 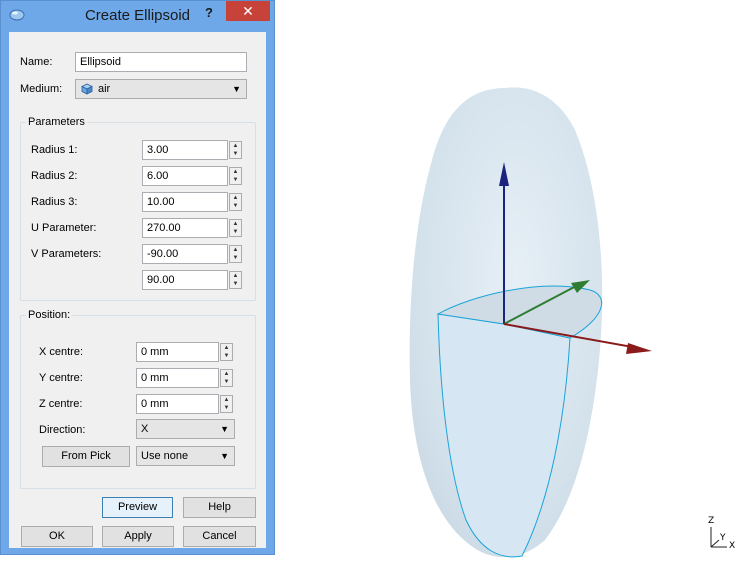 What do you see at coordinates (138, 536) in the screenshot?
I see `apply-button: Apply` at bounding box center [138, 536].